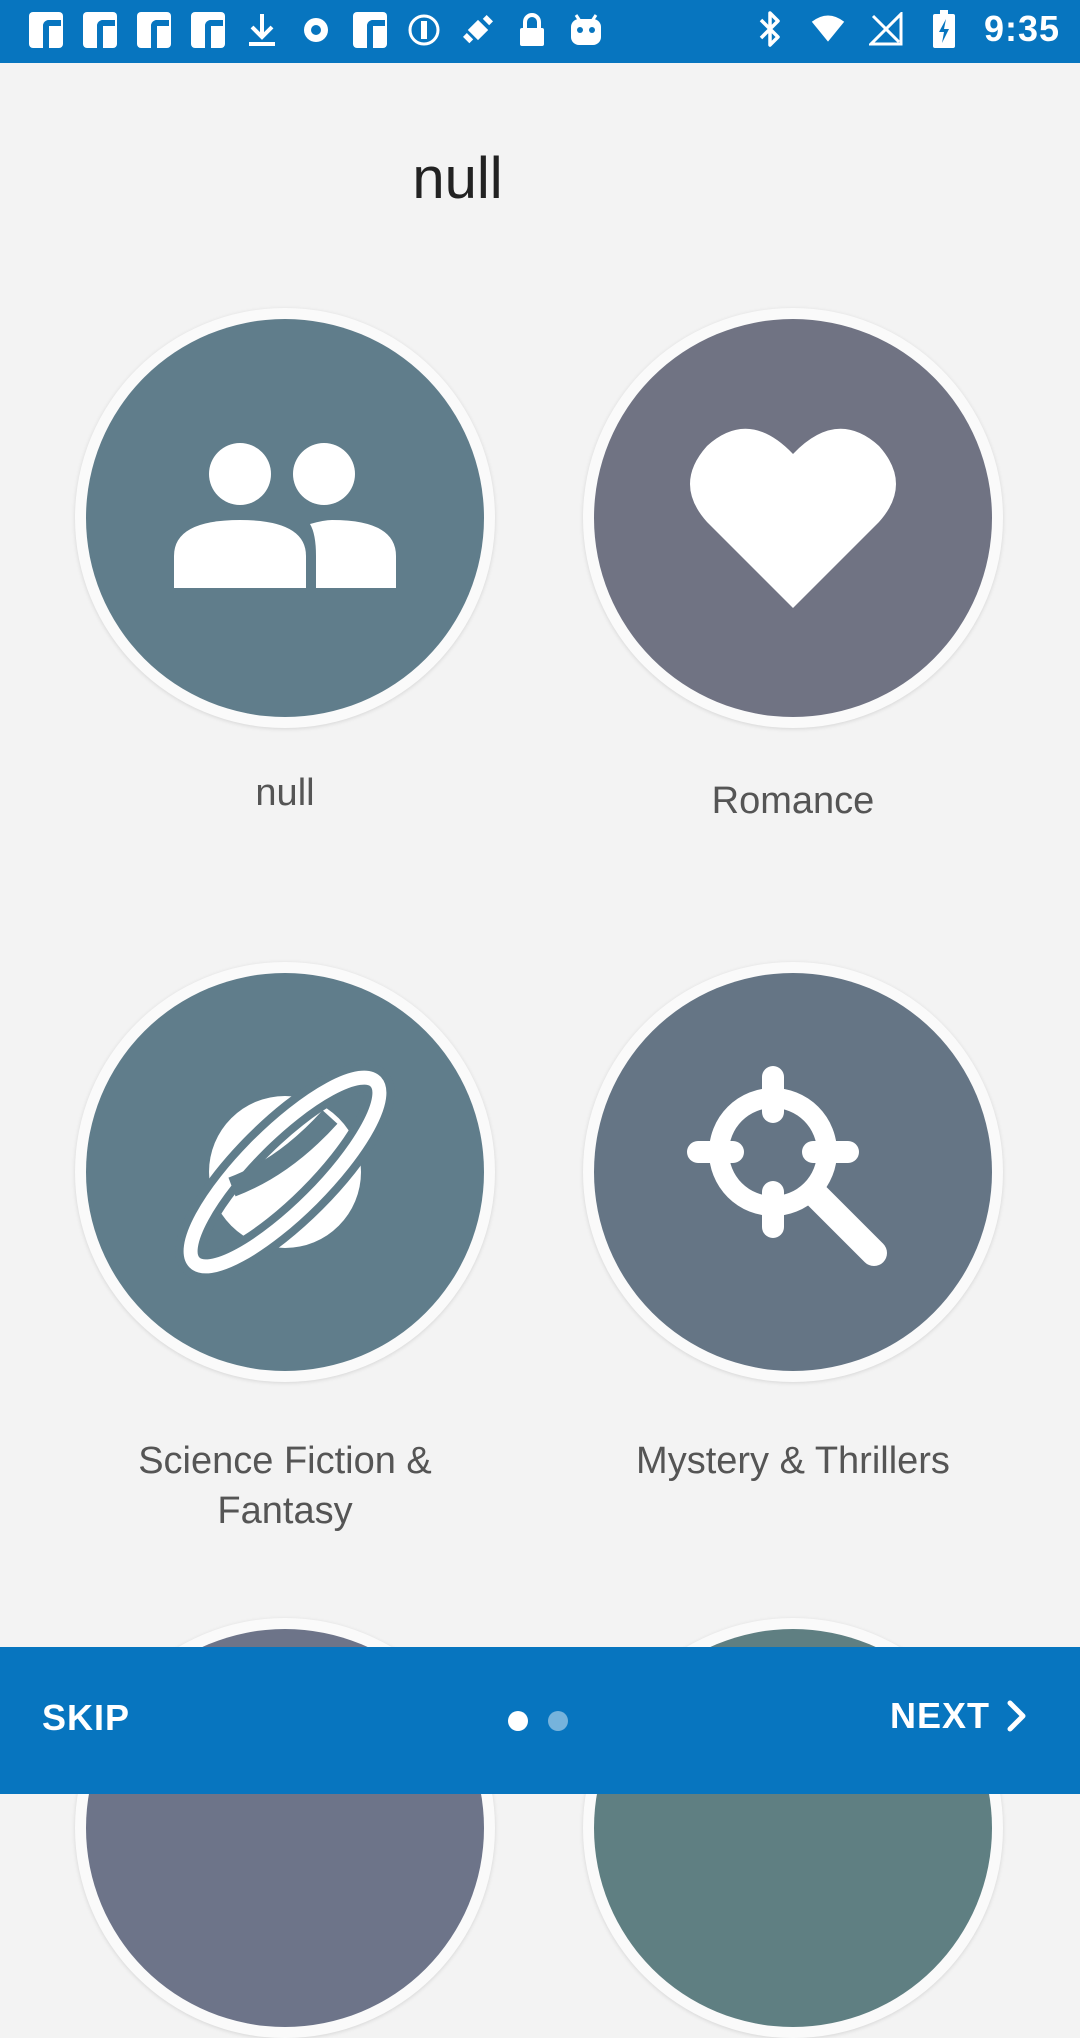 The width and height of the screenshot is (1080, 2038). I want to click on status-bar: 9:35, so click(540, 31).